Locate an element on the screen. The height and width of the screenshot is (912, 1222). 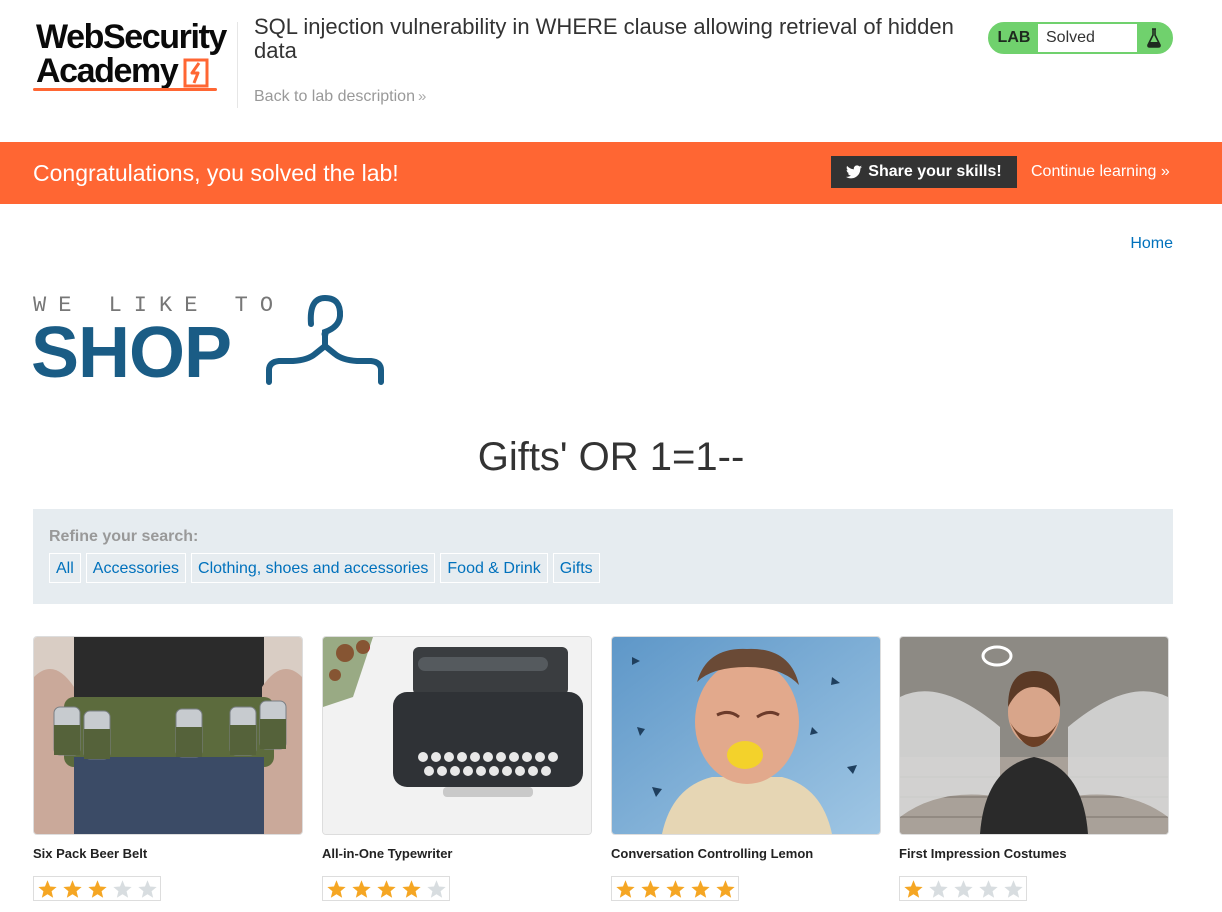
twitter-icon is located at coordinates (854, 172).